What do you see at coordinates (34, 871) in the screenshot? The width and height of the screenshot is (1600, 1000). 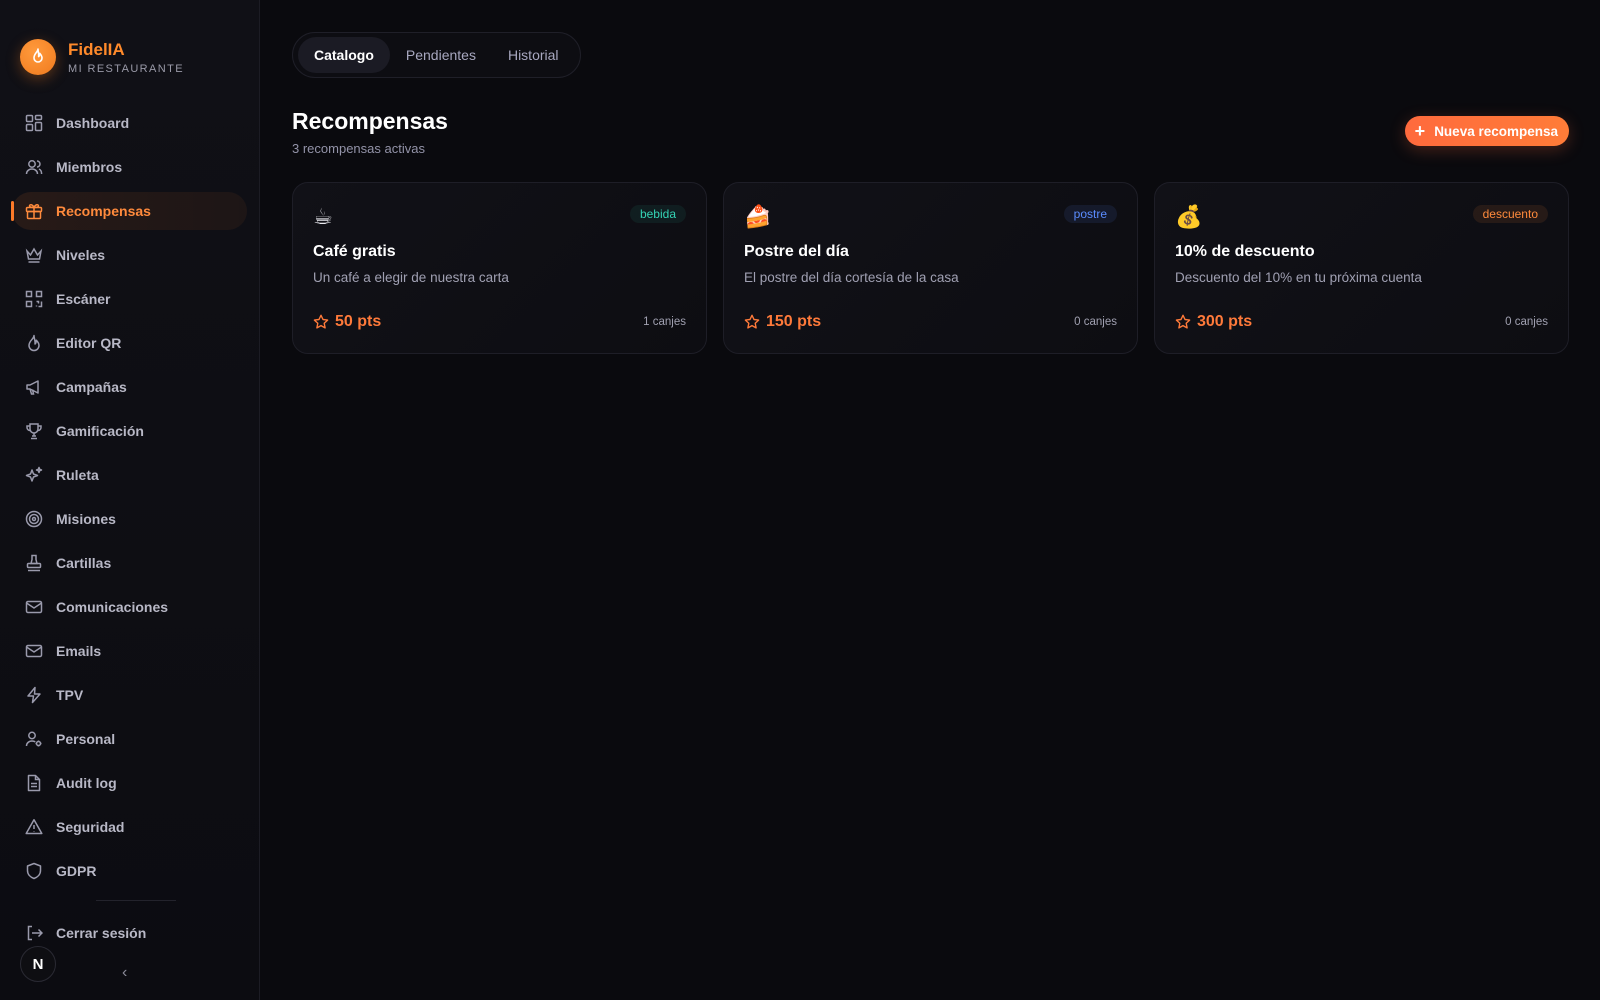 I see `shield-icon` at bounding box center [34, 871].